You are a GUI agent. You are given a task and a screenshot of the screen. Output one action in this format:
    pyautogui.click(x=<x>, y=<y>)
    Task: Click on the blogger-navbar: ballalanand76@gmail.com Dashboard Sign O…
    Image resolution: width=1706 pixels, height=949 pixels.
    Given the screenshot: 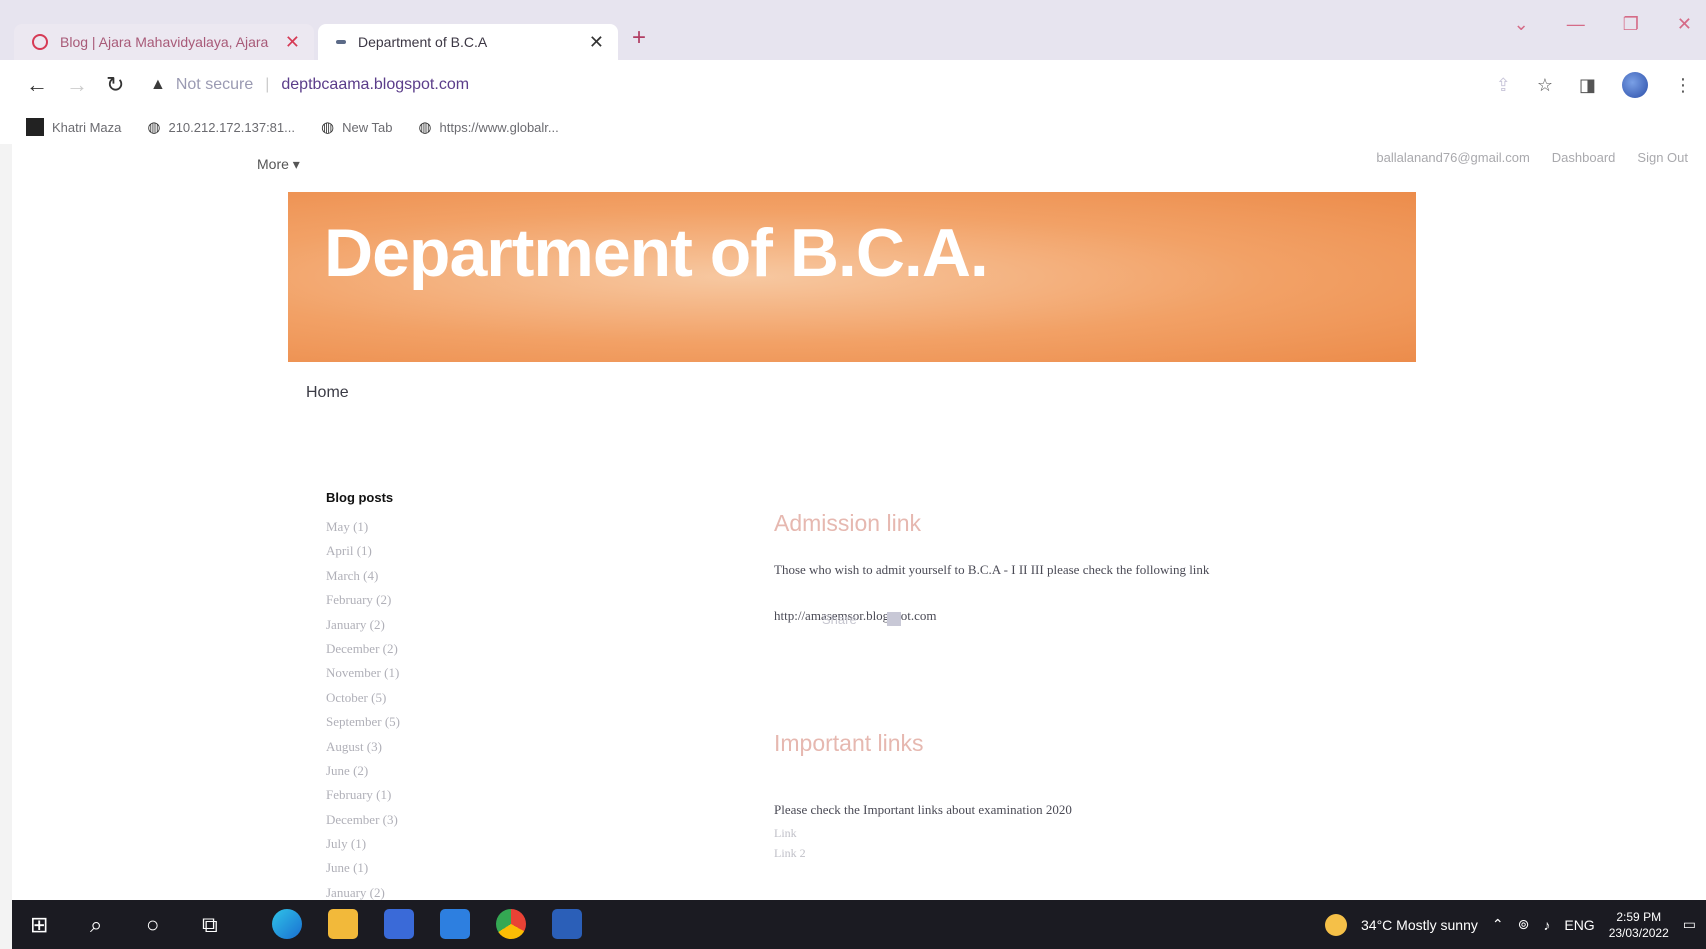 What is the action you would take?
    pyautogui.click(x=1532, y=157)
    